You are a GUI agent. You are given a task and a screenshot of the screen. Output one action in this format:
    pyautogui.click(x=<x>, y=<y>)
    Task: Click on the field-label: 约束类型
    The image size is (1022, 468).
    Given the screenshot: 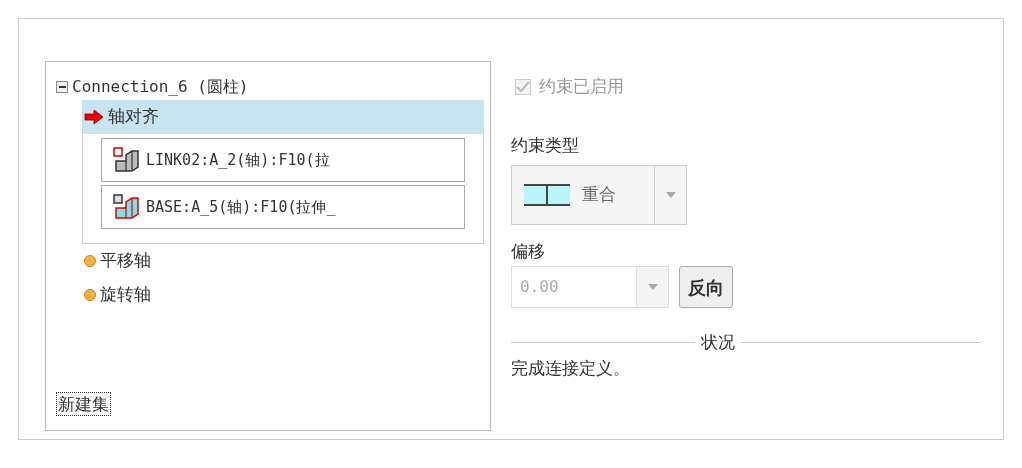 What is the action you would take?
    pyautogui.click(x=545, y=145)
    